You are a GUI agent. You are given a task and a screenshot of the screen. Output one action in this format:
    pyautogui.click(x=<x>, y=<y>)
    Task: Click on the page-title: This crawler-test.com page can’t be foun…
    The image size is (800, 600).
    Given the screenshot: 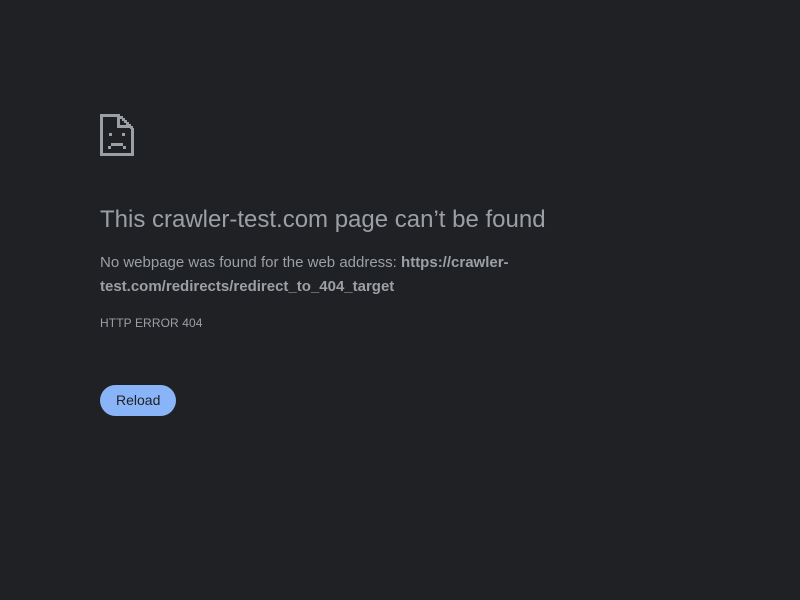 What is the action you would take?
    pyautogui.click(x=323, y=219)
    